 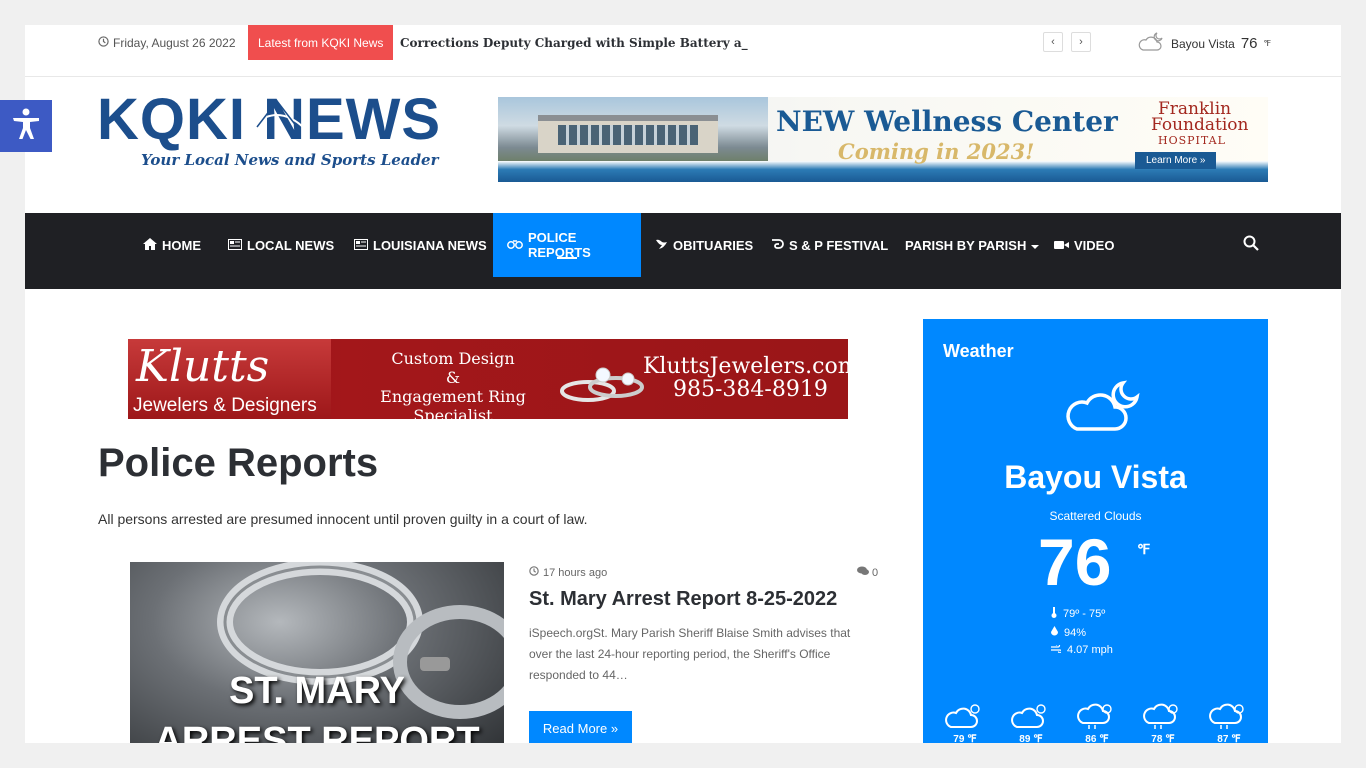 I want to click on ad-brand: Franklin Foundation HOSPITAL, so click(x=1185, y=125).